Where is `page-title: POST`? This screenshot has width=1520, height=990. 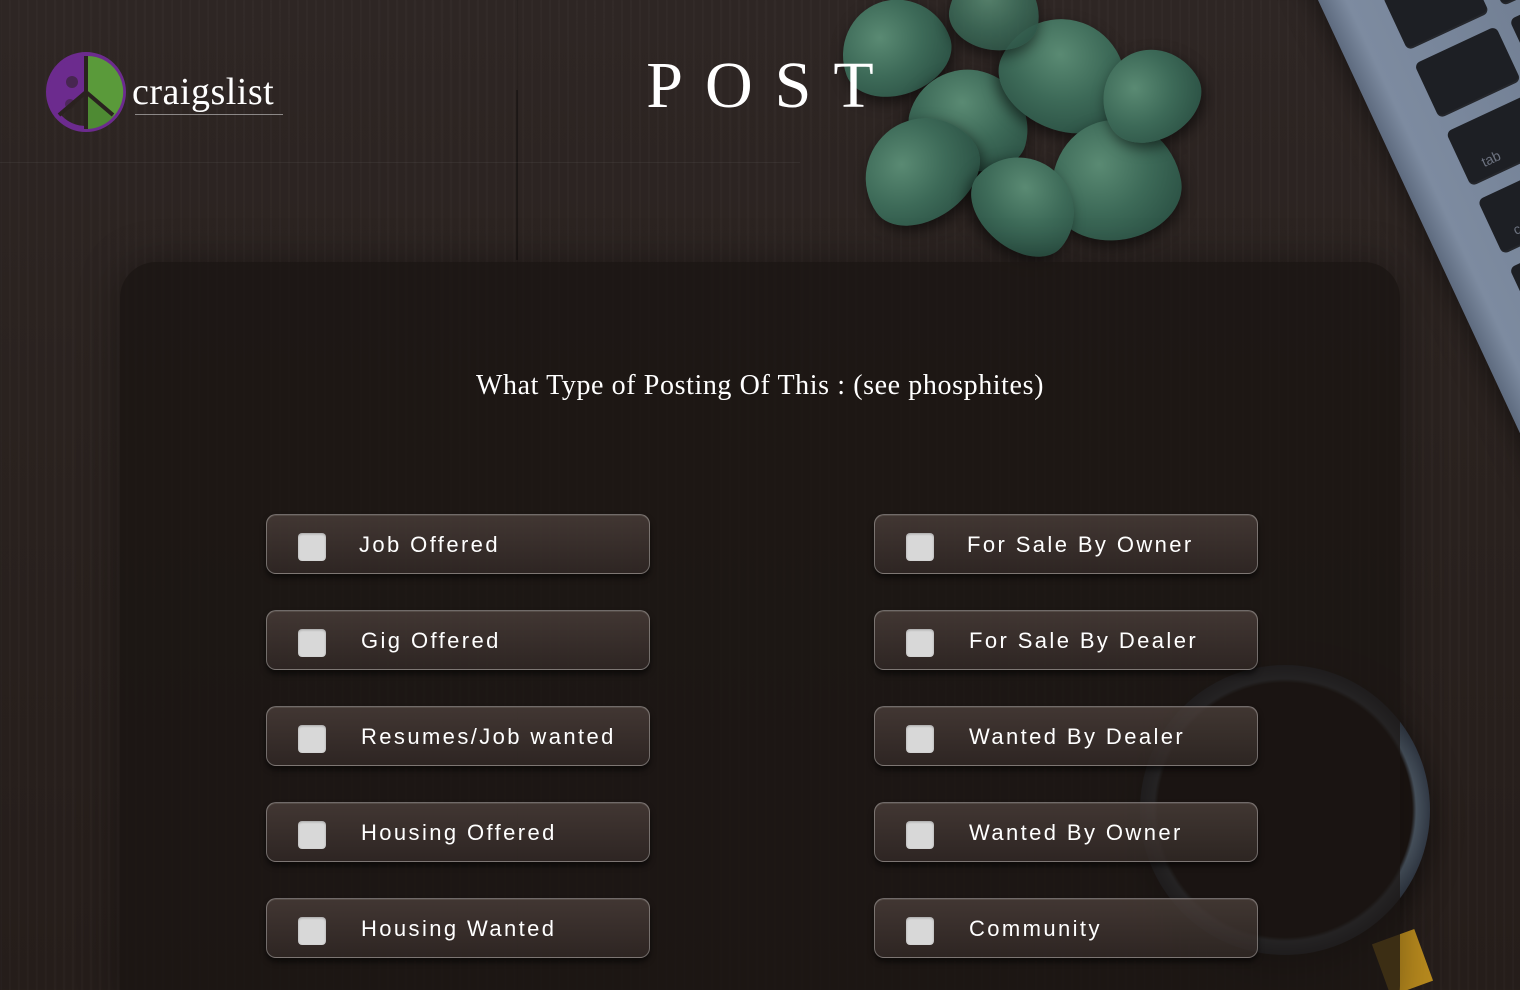
page-title: POST is located at coordinates (771, 85).